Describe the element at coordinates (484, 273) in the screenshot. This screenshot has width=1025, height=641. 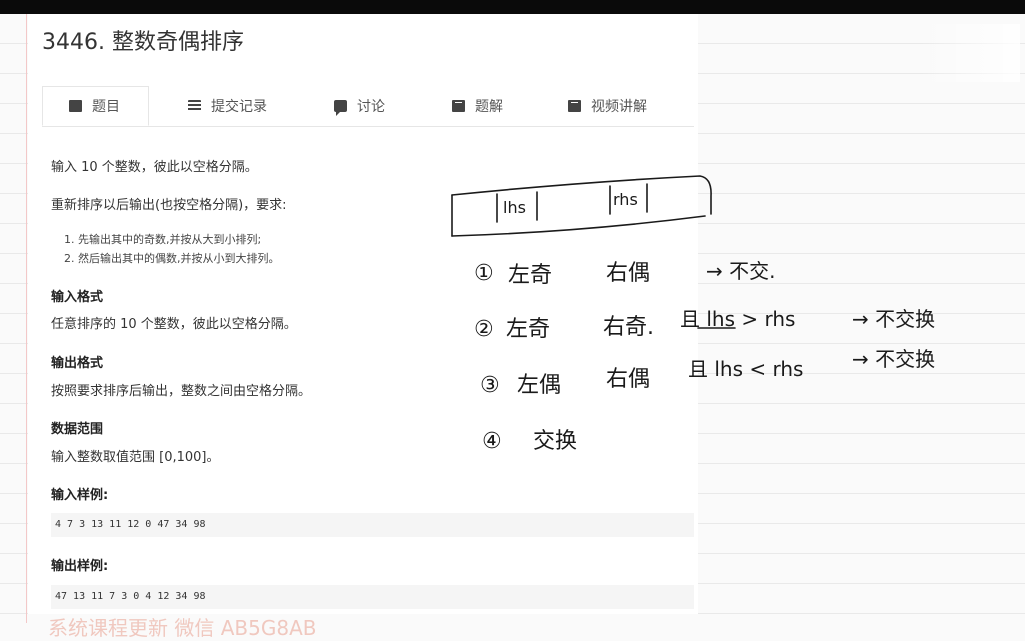
I see `case-number: ①` at that location.